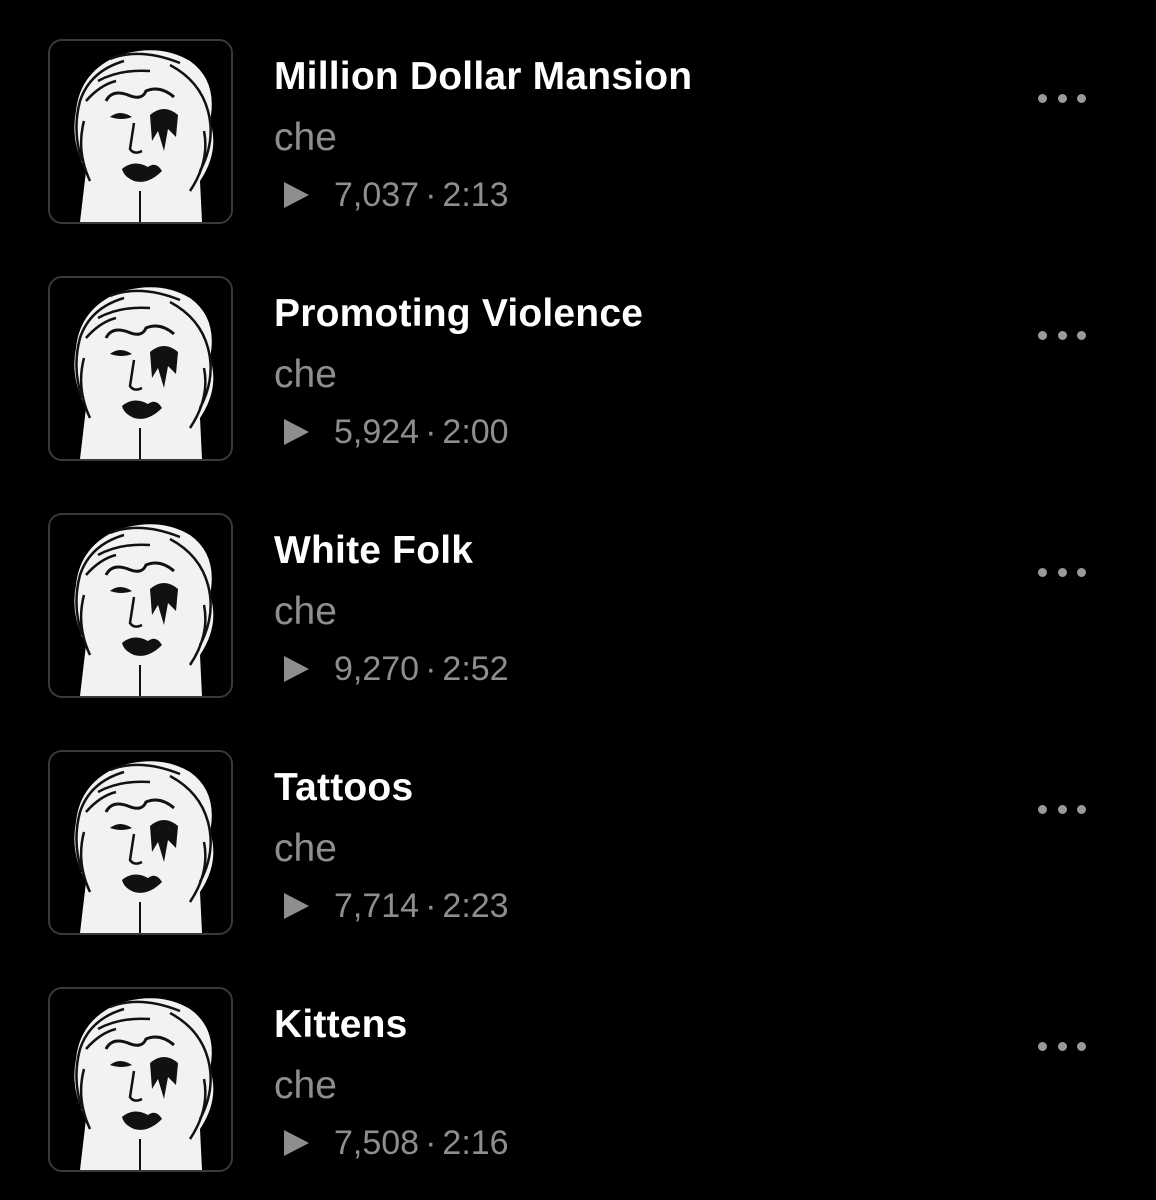  Describe the element at coordinates (377, 431) in the screenshot. I see `play-count: 5,924` at that location.